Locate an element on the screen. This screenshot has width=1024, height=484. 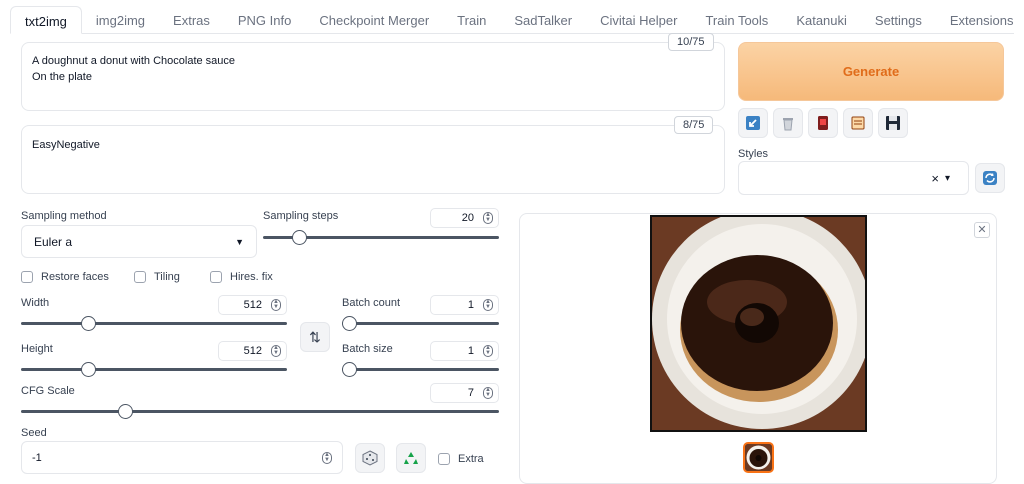
save-style-button is located at coordinates (893, 123).